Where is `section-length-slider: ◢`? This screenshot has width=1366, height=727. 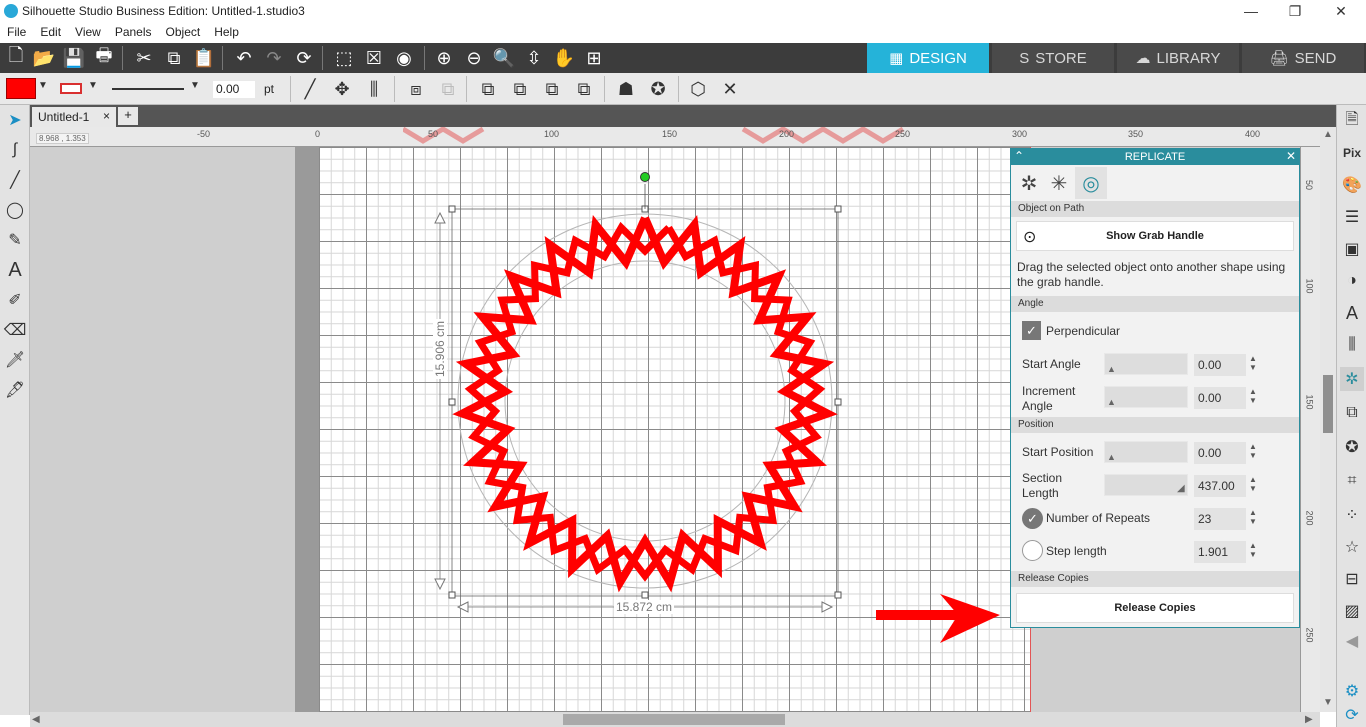 section-length-slider: ◢ is located at coordinates (1146, 485).